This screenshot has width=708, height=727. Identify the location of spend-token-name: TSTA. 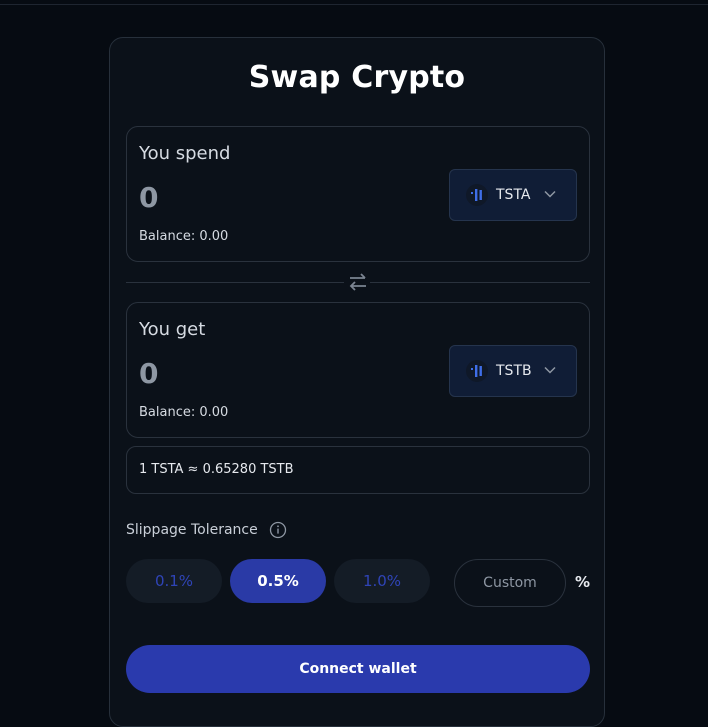
(513, 195).